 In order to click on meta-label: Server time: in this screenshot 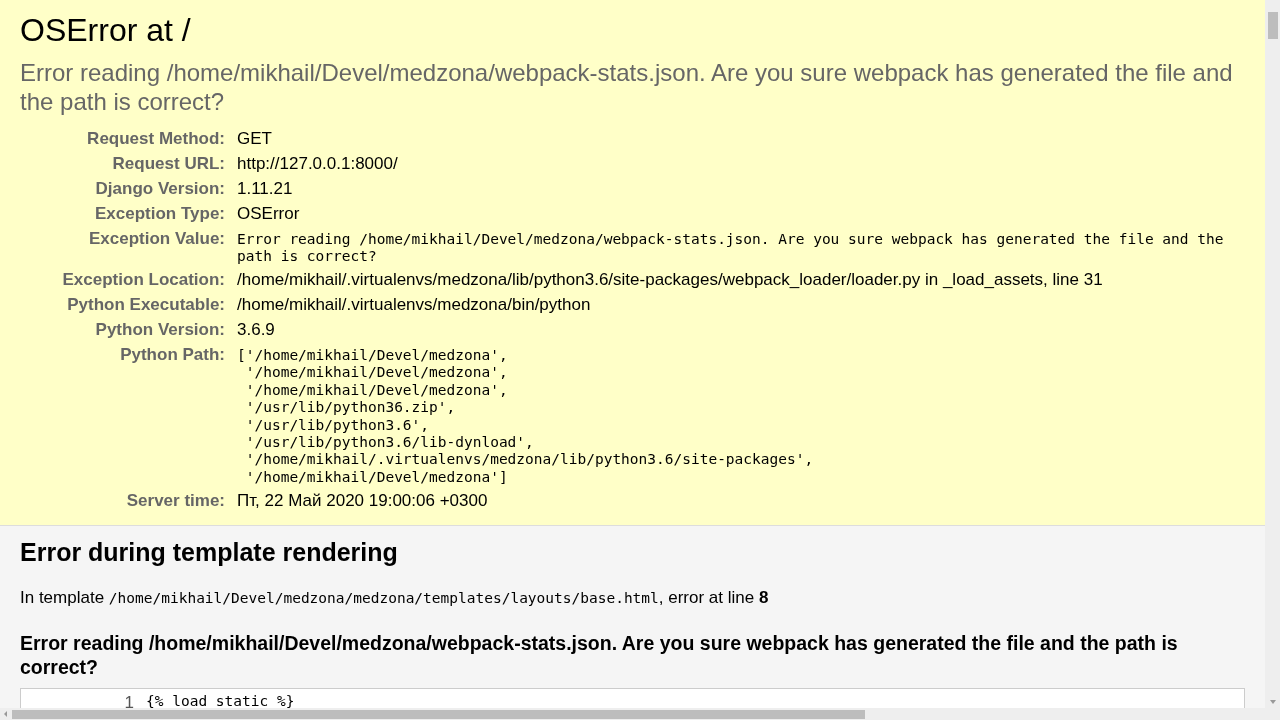, I will do `click(175, 501)`.